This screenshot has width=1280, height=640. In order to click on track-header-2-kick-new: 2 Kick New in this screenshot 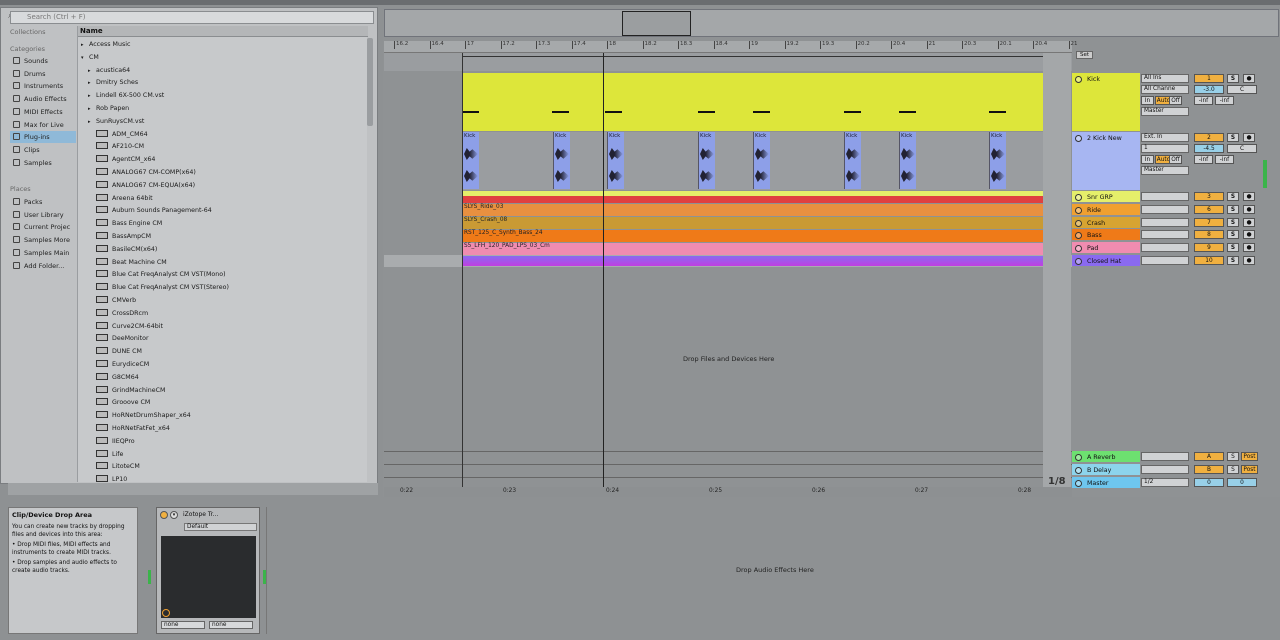, I will do `click(1106, 161)`.